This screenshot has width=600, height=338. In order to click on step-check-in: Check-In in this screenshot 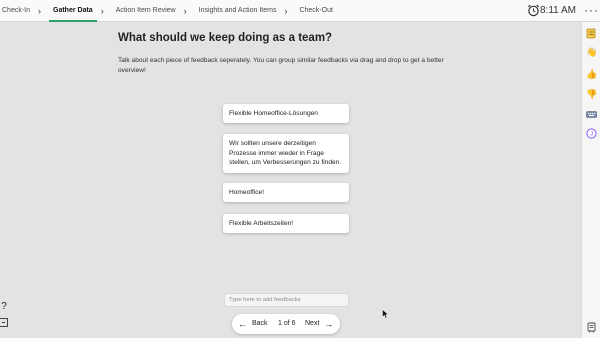, I will do `click(15, 11)`.